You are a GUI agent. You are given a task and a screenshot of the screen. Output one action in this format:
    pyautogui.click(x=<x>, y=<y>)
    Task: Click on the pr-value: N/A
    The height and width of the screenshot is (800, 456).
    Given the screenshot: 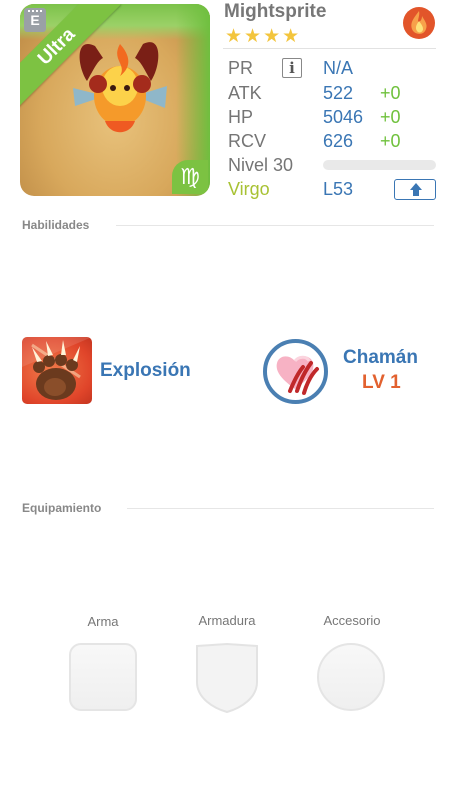 What is the action you would take?
    pyautogui.click(x=338, y=68)
    